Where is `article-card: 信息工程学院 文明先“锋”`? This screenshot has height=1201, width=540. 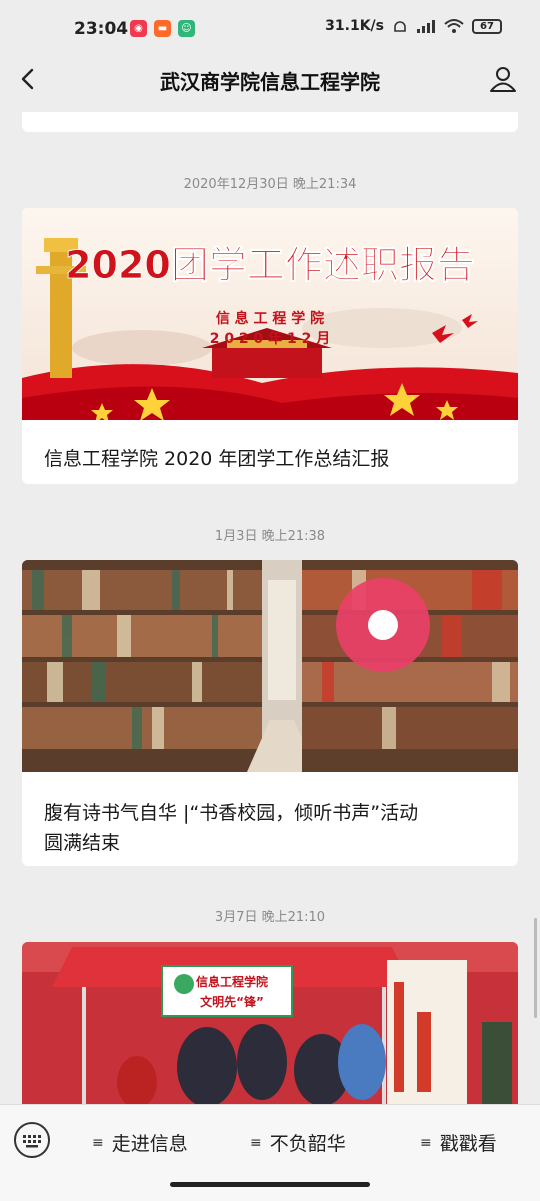 article-card: 信息工程学院 文明先“锋” is located at coordinates (270, 1023).